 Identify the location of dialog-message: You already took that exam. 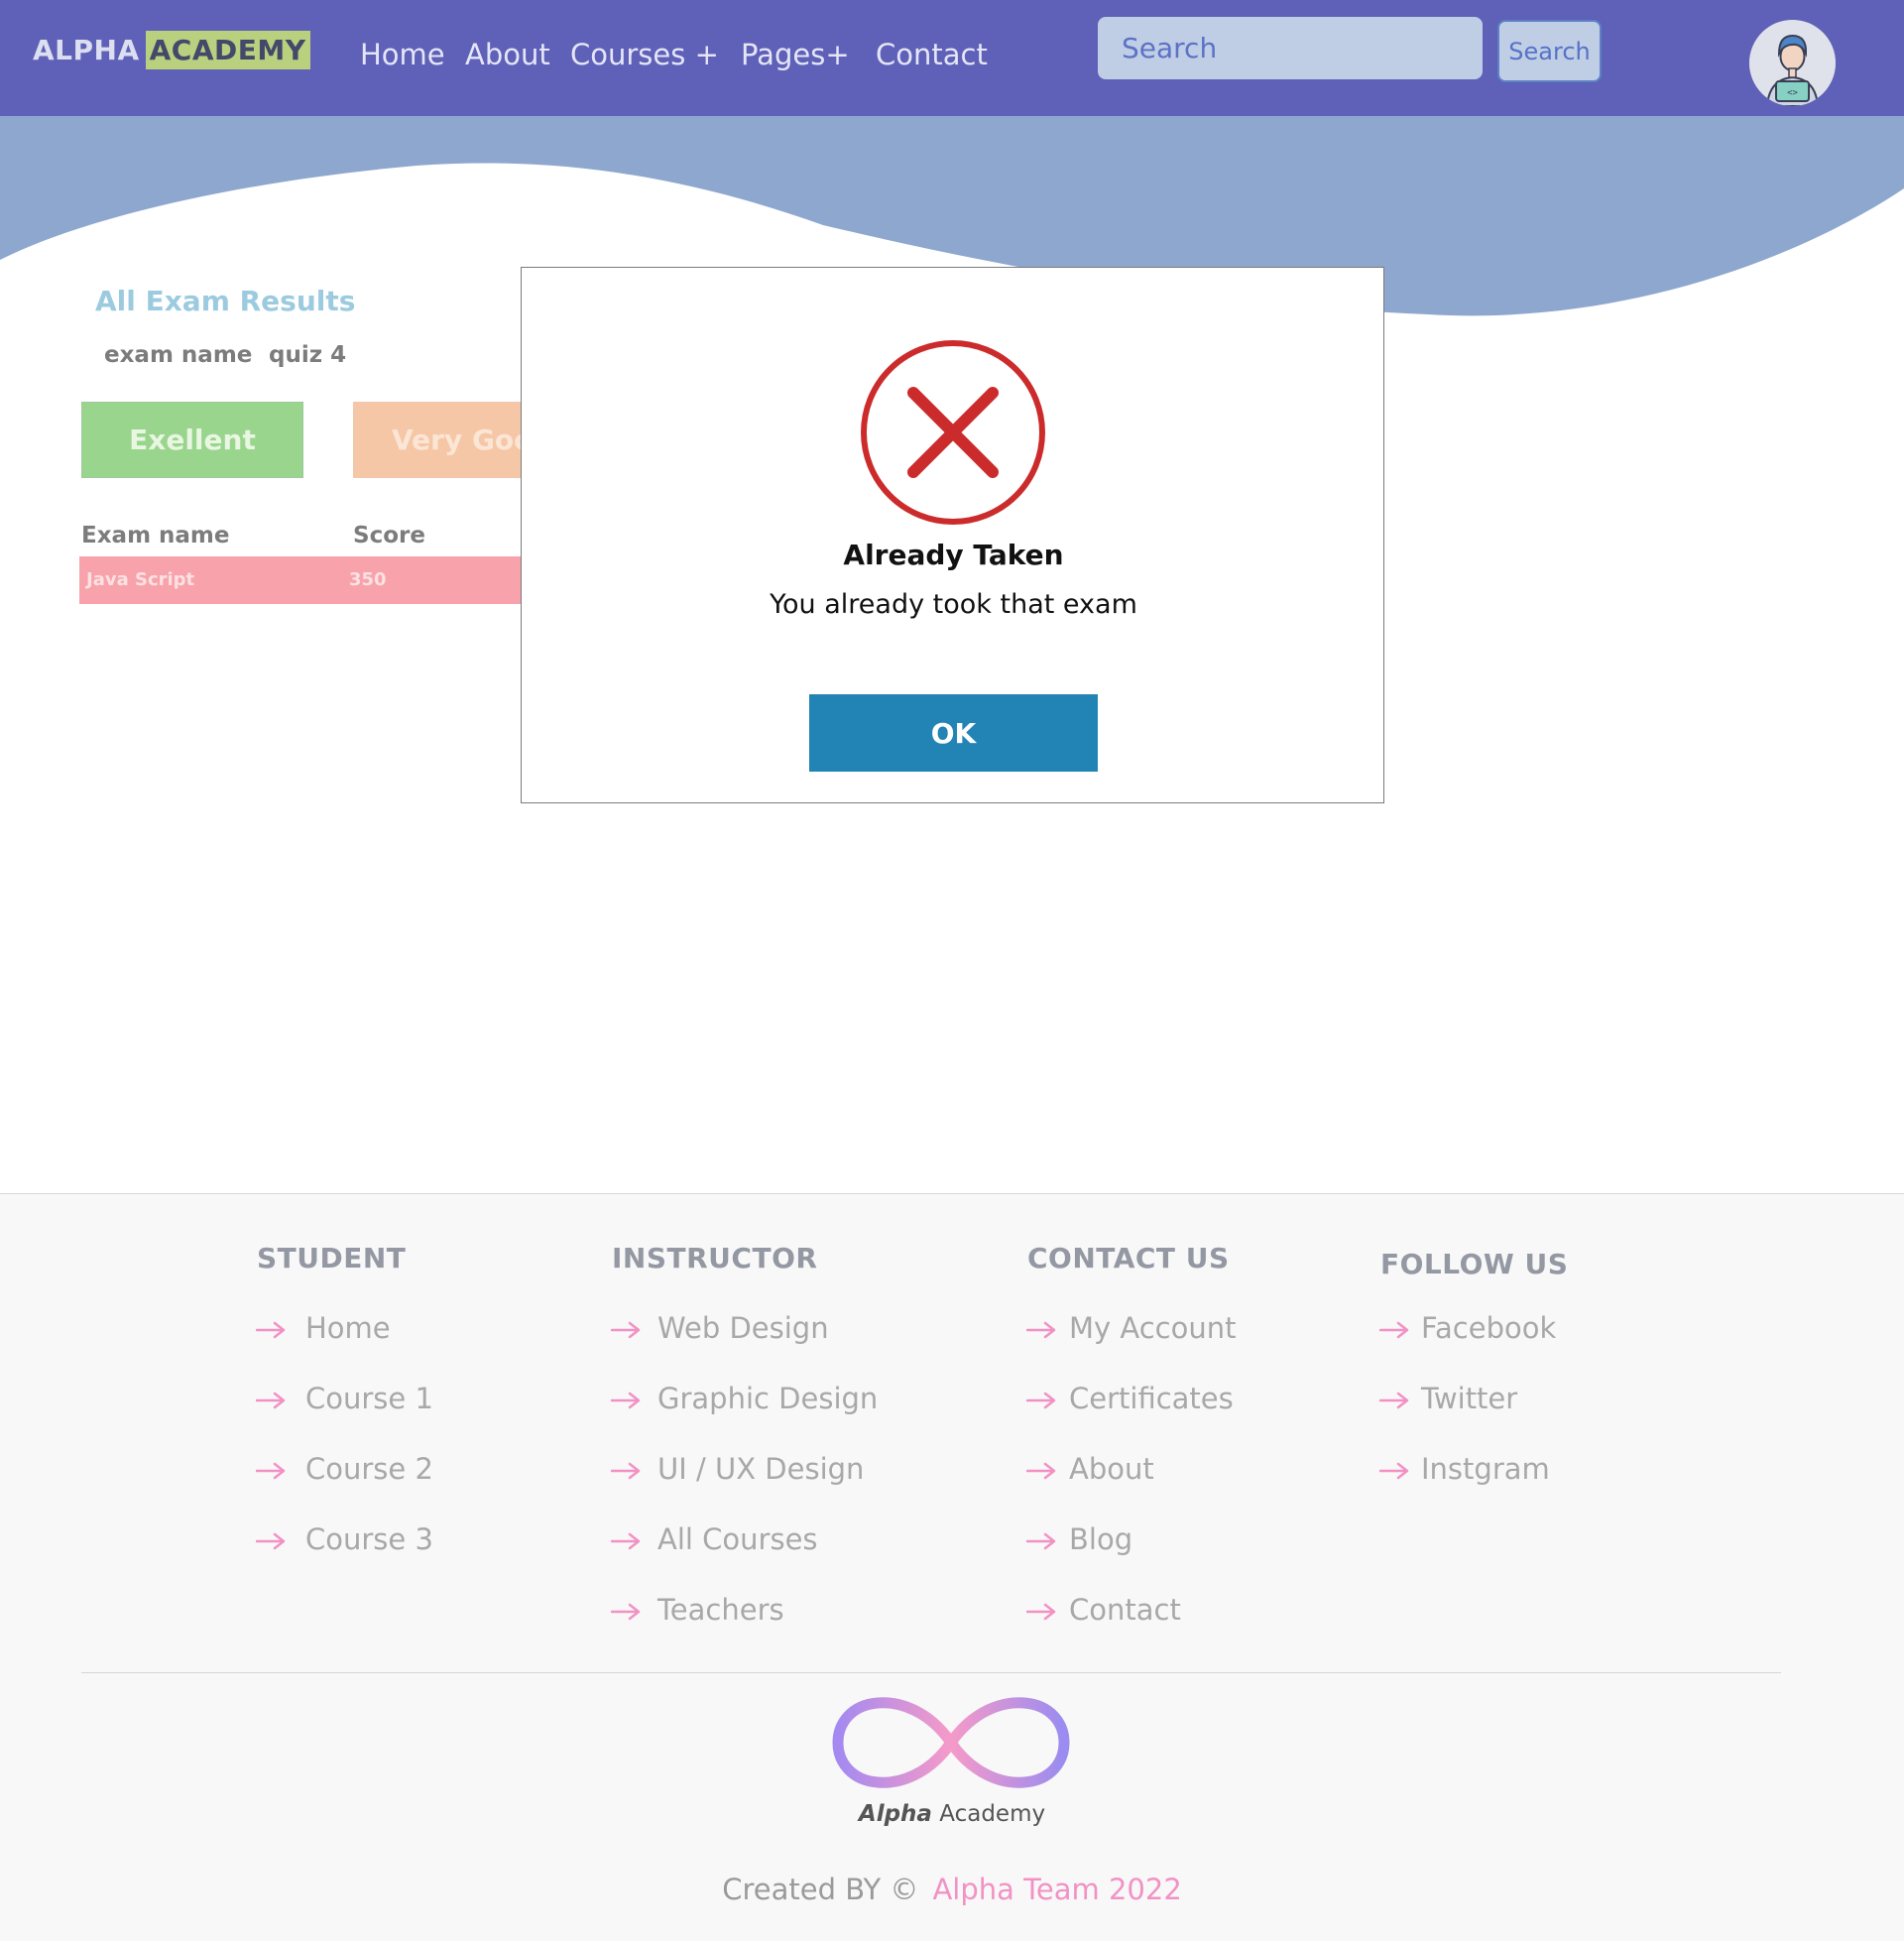
(953, 604).